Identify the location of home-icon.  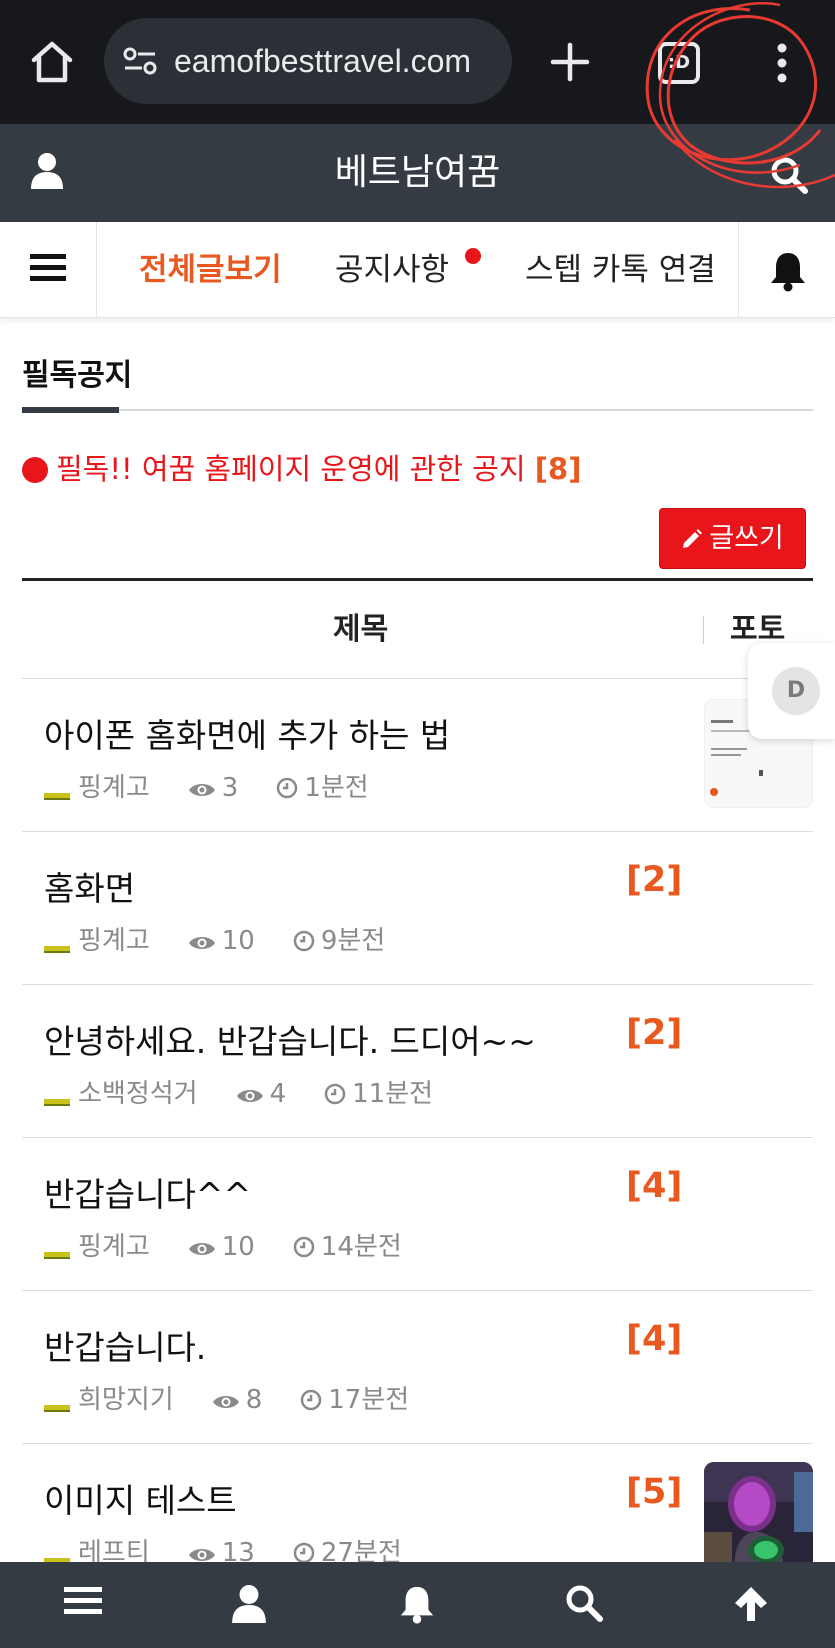
(52, 62).